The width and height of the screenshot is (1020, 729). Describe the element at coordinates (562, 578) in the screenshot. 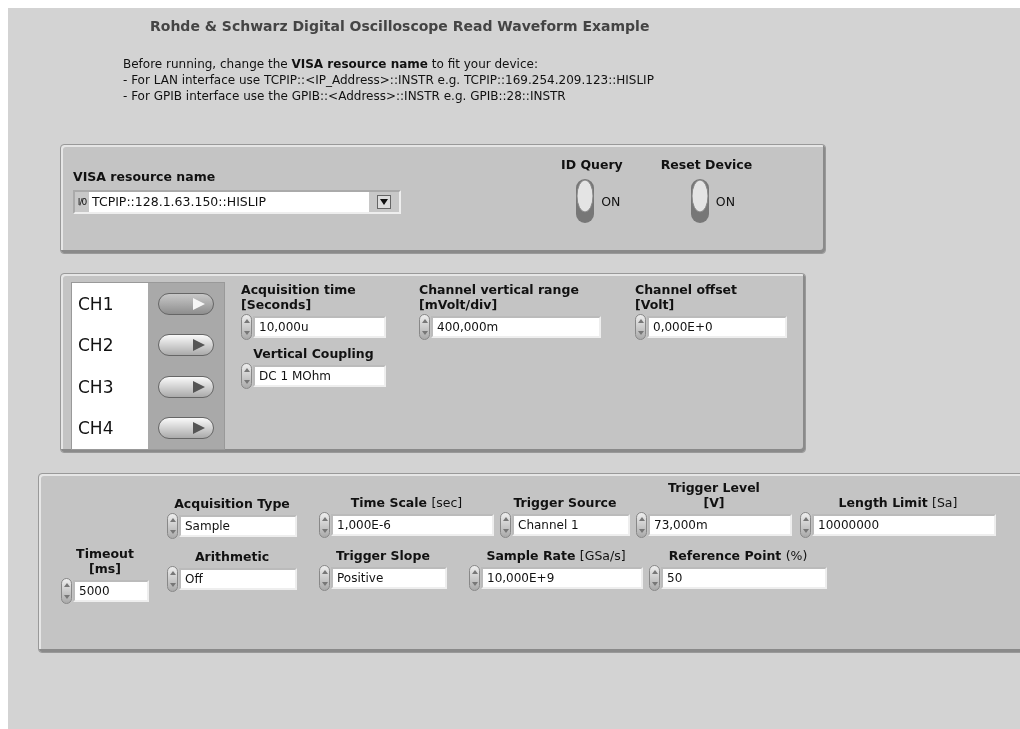

I see `numeric-field: 10,000E+9` at that location.